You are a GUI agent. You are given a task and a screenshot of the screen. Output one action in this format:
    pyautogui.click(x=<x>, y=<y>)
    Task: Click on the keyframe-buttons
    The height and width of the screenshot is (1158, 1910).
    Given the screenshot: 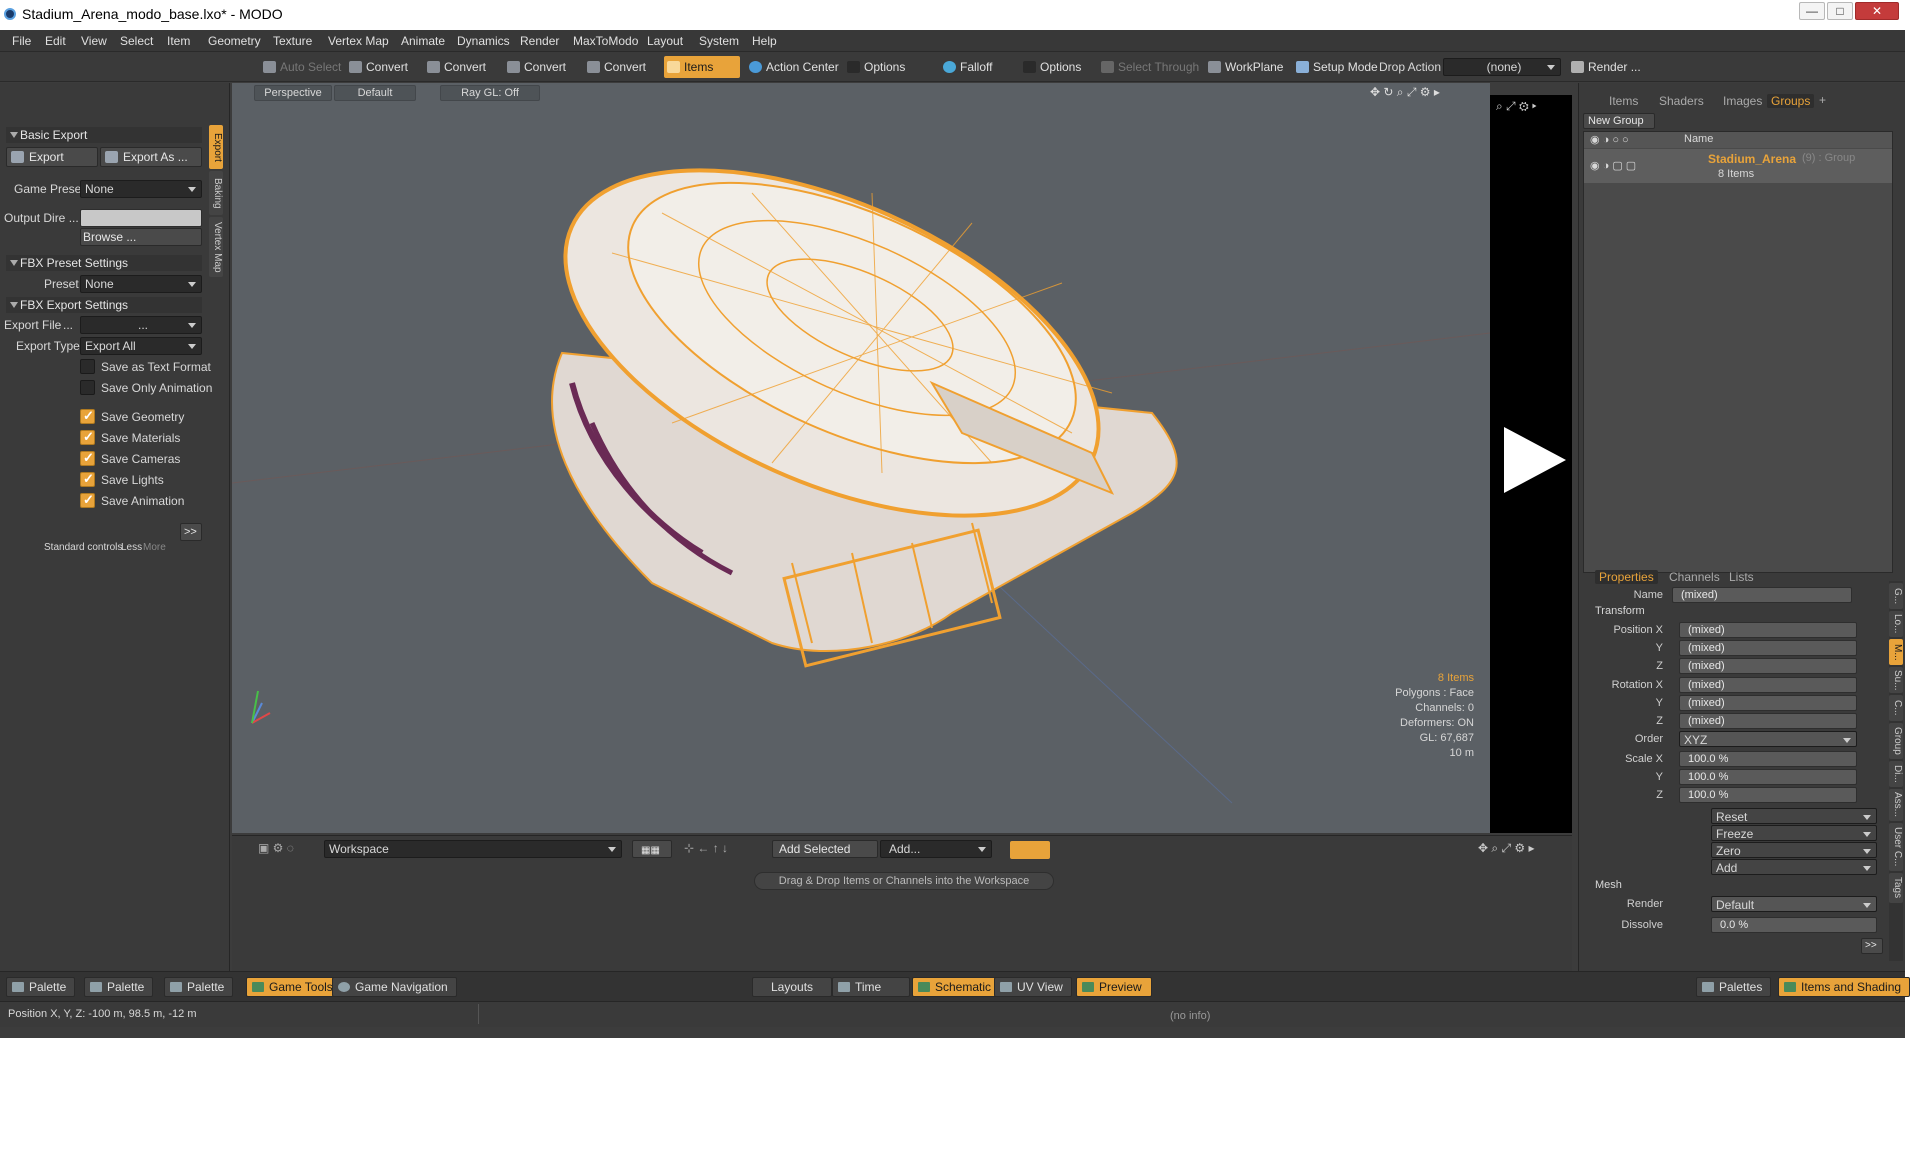 What is the action you would take?
    pyautogui.click(x=1030, y=850)
    